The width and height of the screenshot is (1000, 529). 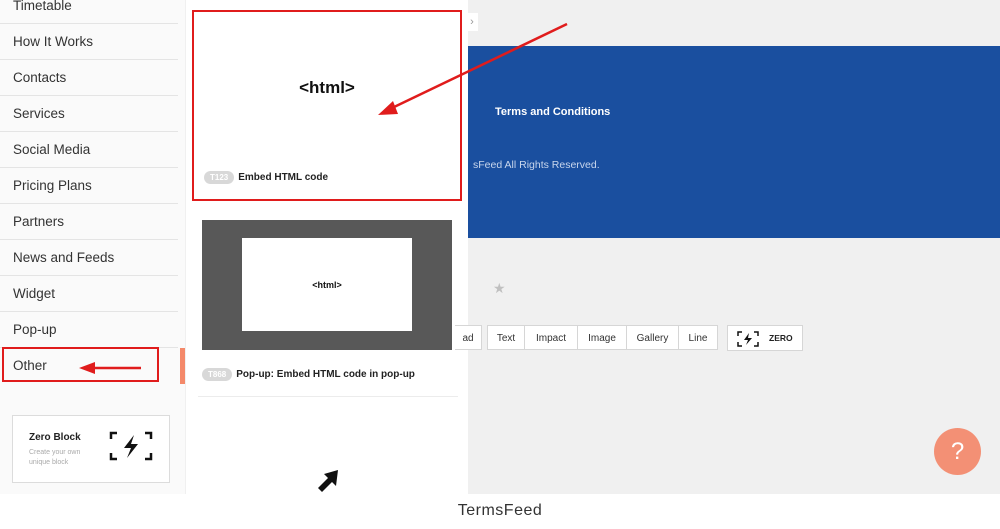 I want to click on block-type-button-gallery: Gallery, so click(x=652, y=337).